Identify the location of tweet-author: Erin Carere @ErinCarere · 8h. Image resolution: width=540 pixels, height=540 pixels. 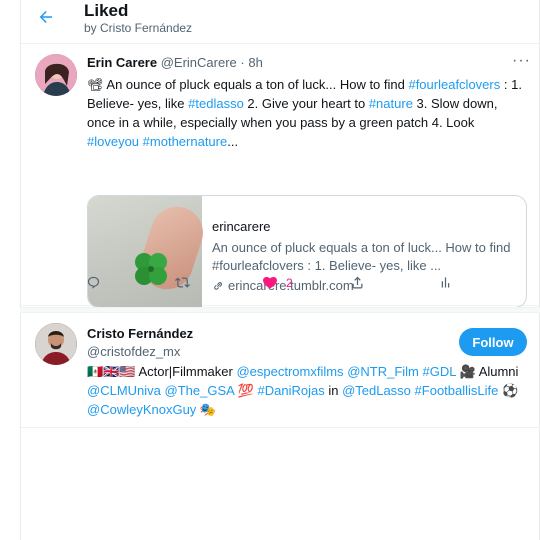
(175, 63).